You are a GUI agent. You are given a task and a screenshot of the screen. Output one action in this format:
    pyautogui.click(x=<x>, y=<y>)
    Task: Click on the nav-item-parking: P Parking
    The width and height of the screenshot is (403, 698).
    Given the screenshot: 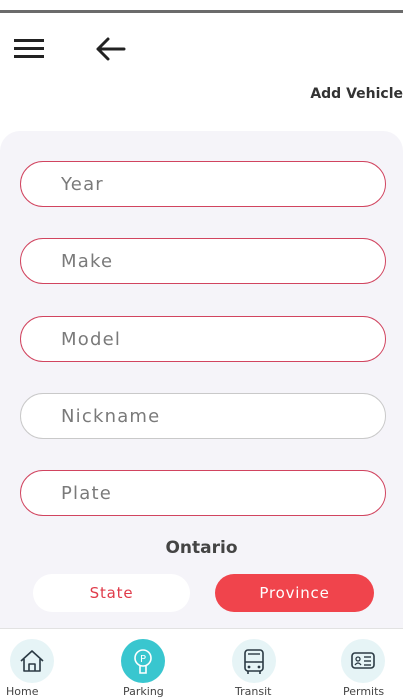 What is the action you would take?
    pyautogui.click(x=150, y=663)
    